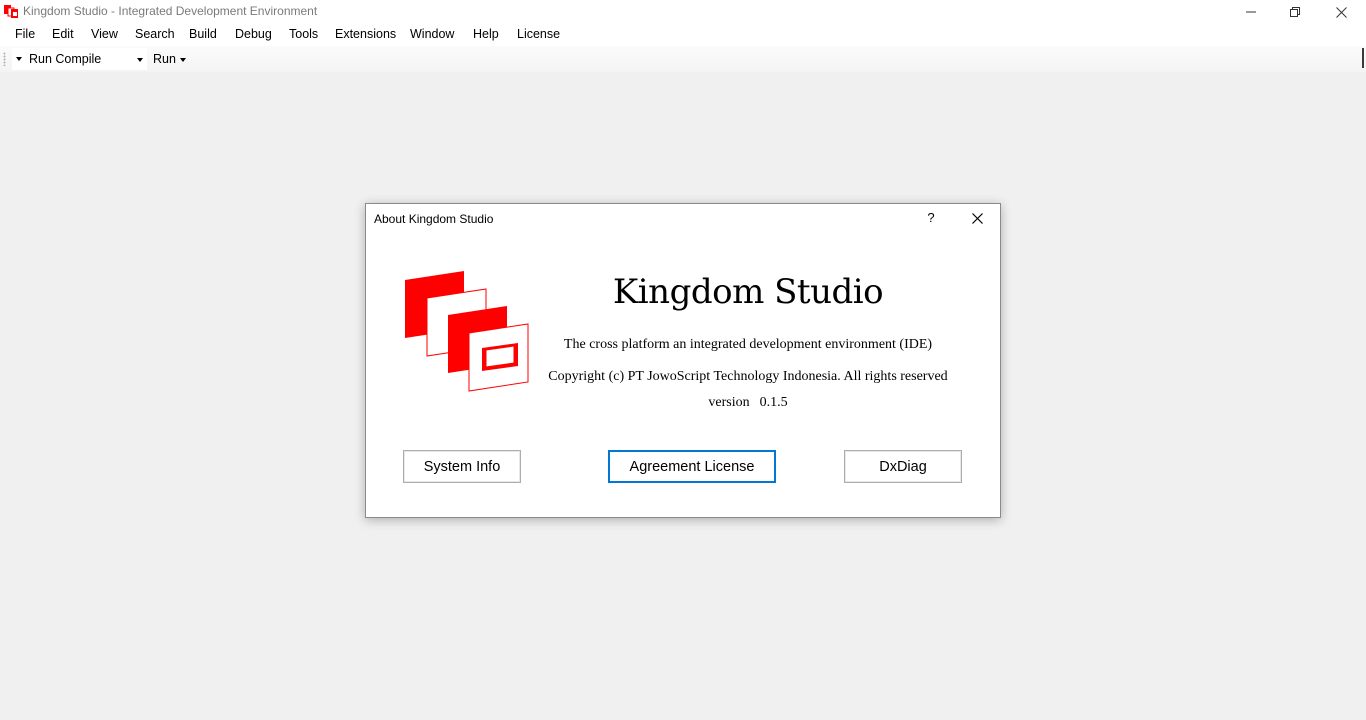 The height and width of the screenshot is (720, 1366). Describe the element at coordinates (19, 59) in the screenshot. I see `dropdown-arrow-icon` at that location.